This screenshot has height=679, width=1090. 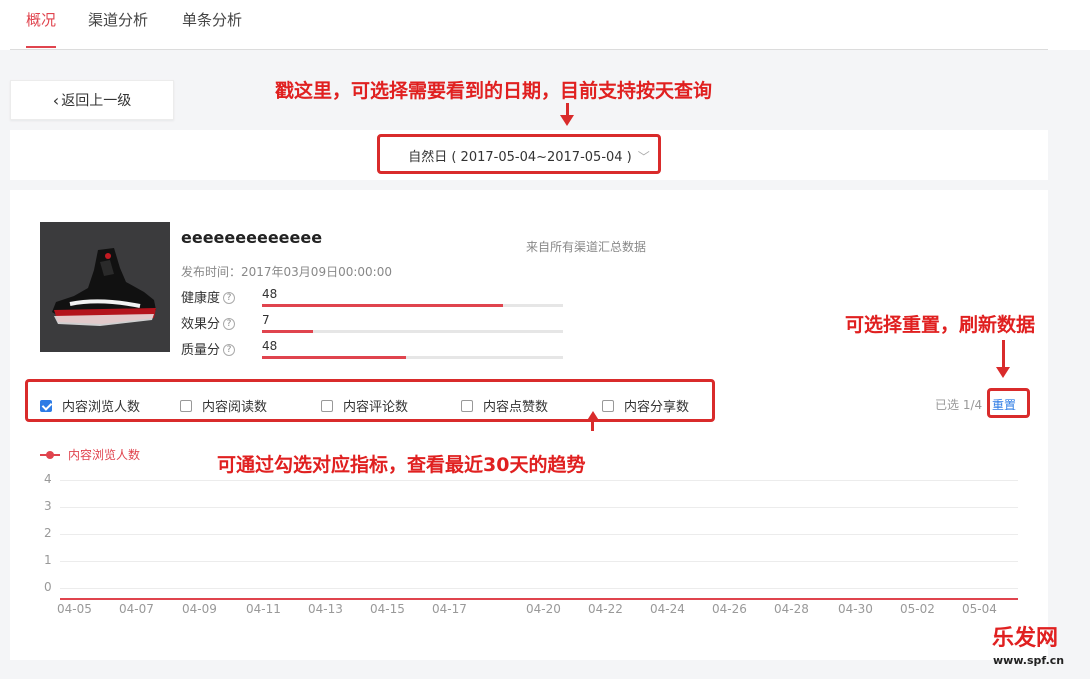 I want to click on checkbox-label: 内容阅读数, so click(x=235, y=407).